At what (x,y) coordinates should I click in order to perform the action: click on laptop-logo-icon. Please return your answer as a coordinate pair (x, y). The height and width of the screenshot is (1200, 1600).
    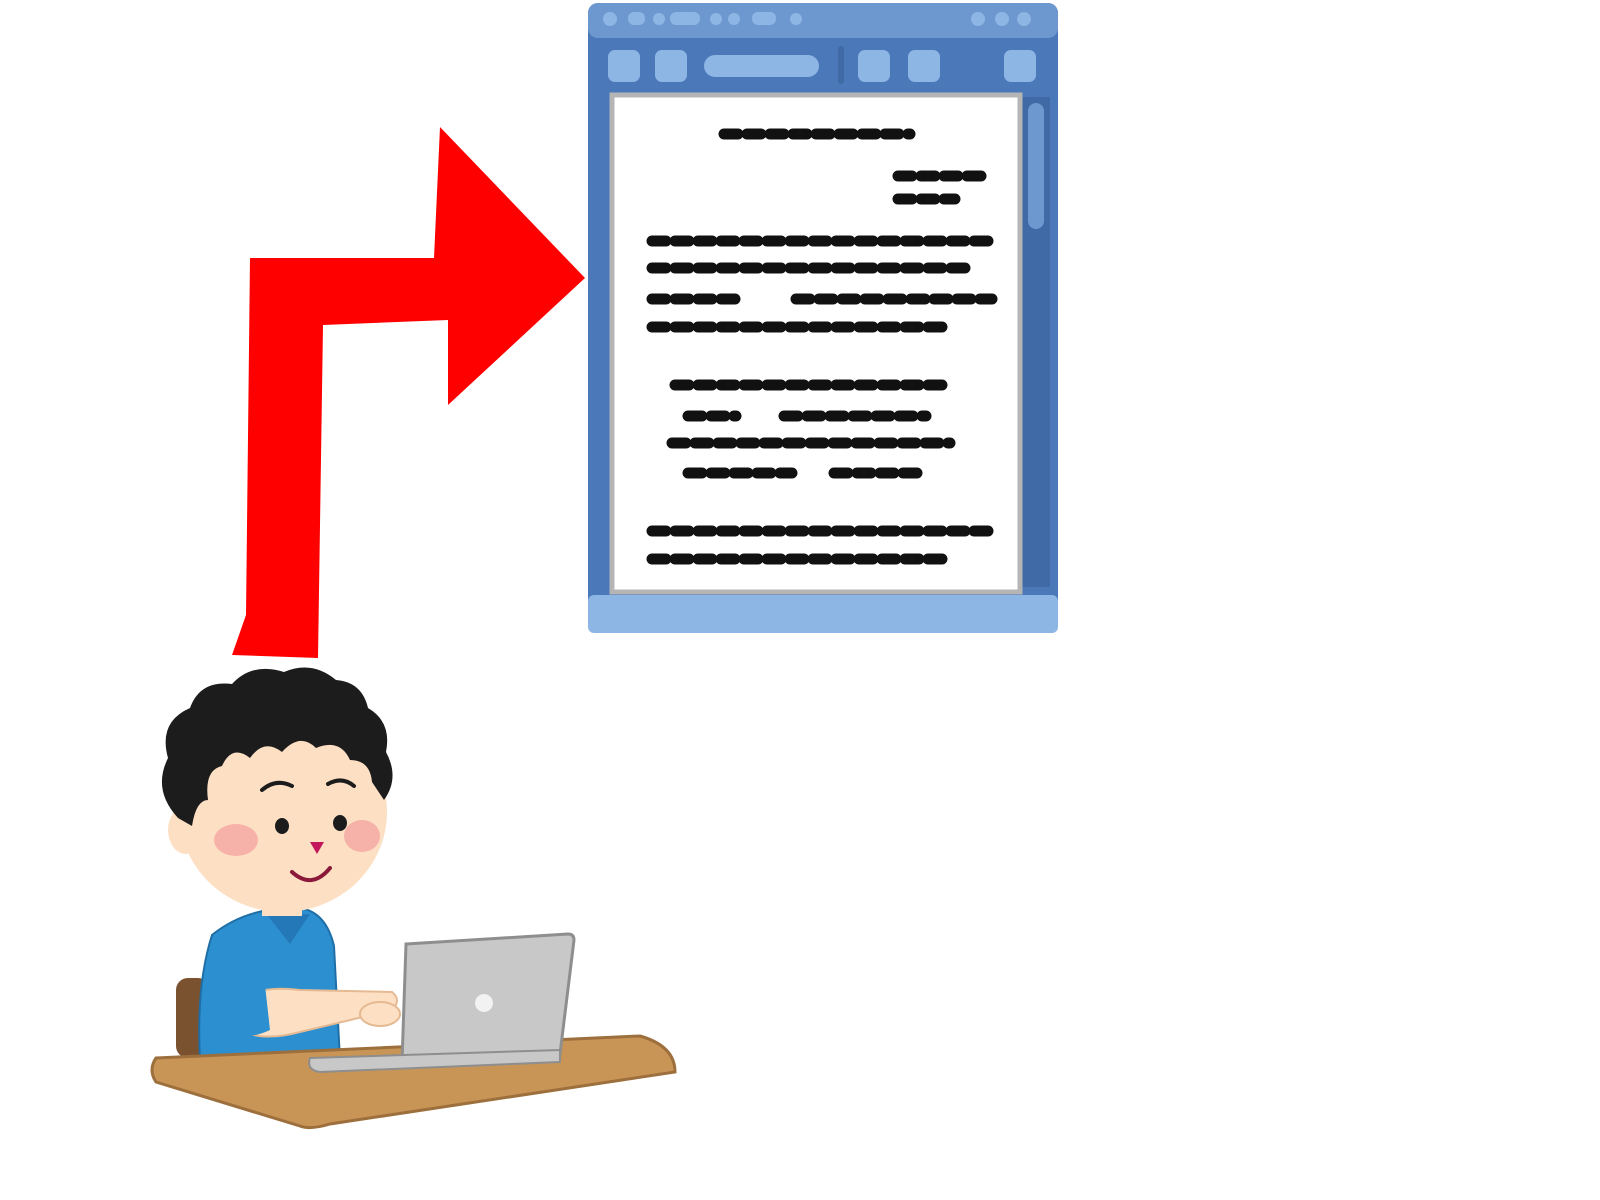
    Looking at the image, I should click on (484, 1003).